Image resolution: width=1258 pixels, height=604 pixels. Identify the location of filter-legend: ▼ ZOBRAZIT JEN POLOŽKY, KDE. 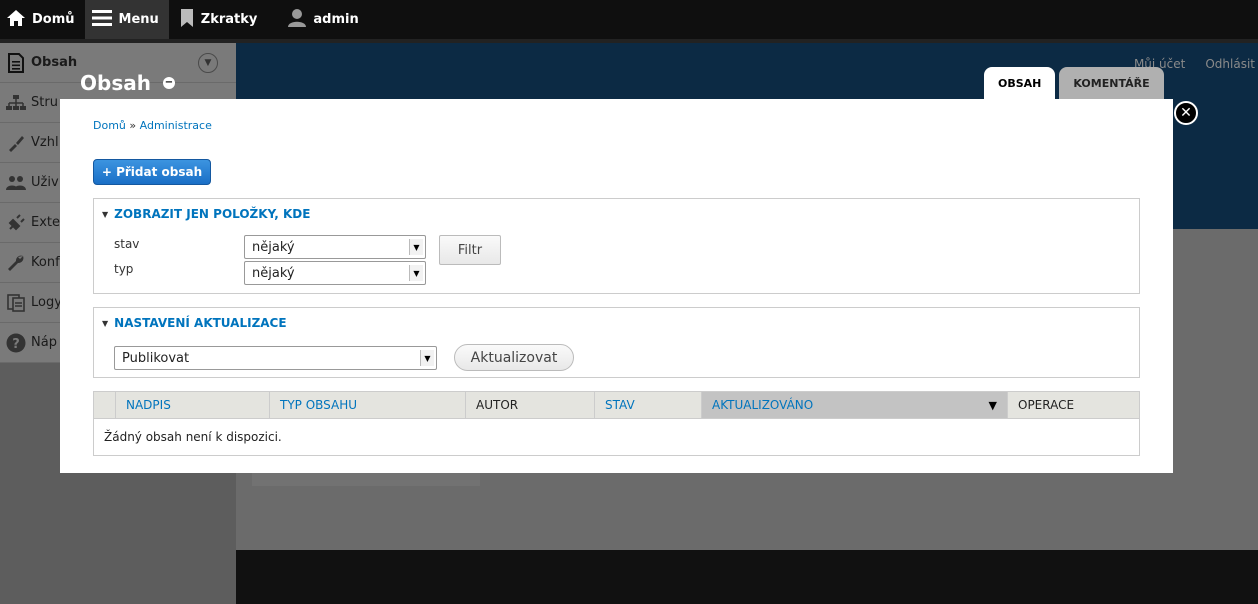
(206, 214).